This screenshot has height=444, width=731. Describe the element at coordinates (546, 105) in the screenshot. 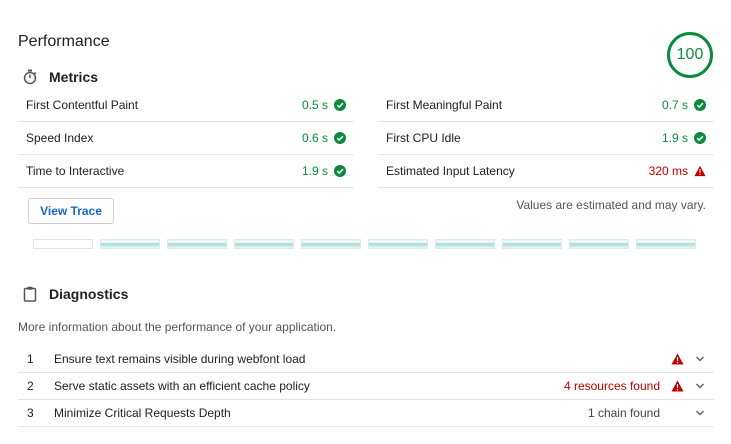

I see `metric-first-meaningful-paint: First Meaningful Paint 0.7 s` at that location.